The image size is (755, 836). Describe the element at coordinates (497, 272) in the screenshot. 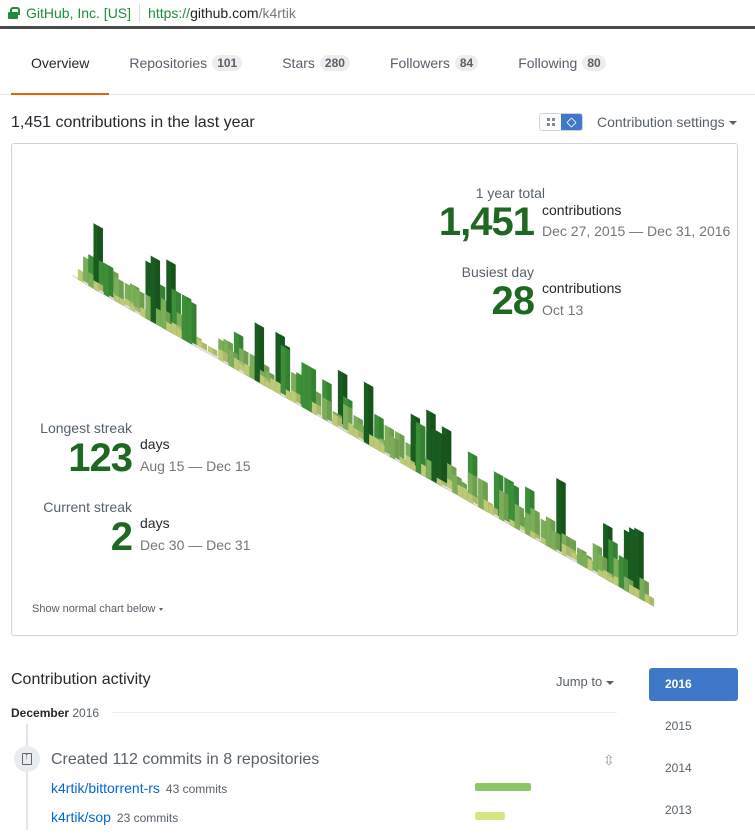

I see `busiest-label: Busiest day` at that location.